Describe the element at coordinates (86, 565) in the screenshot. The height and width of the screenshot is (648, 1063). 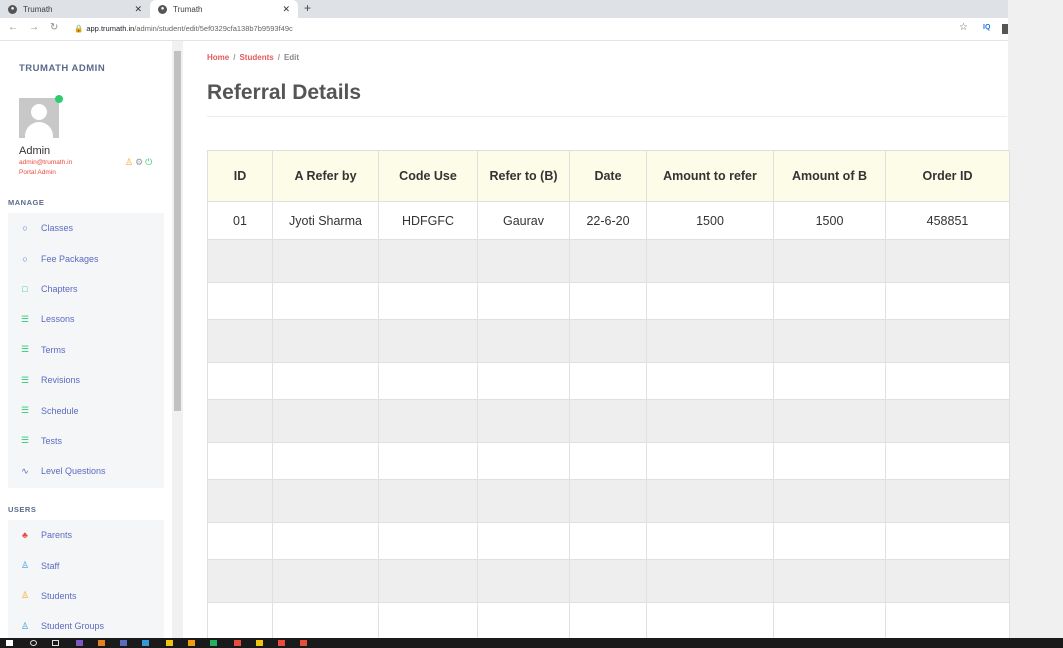
I see `sidebar-item-staff: ♙ Staff` at that location.